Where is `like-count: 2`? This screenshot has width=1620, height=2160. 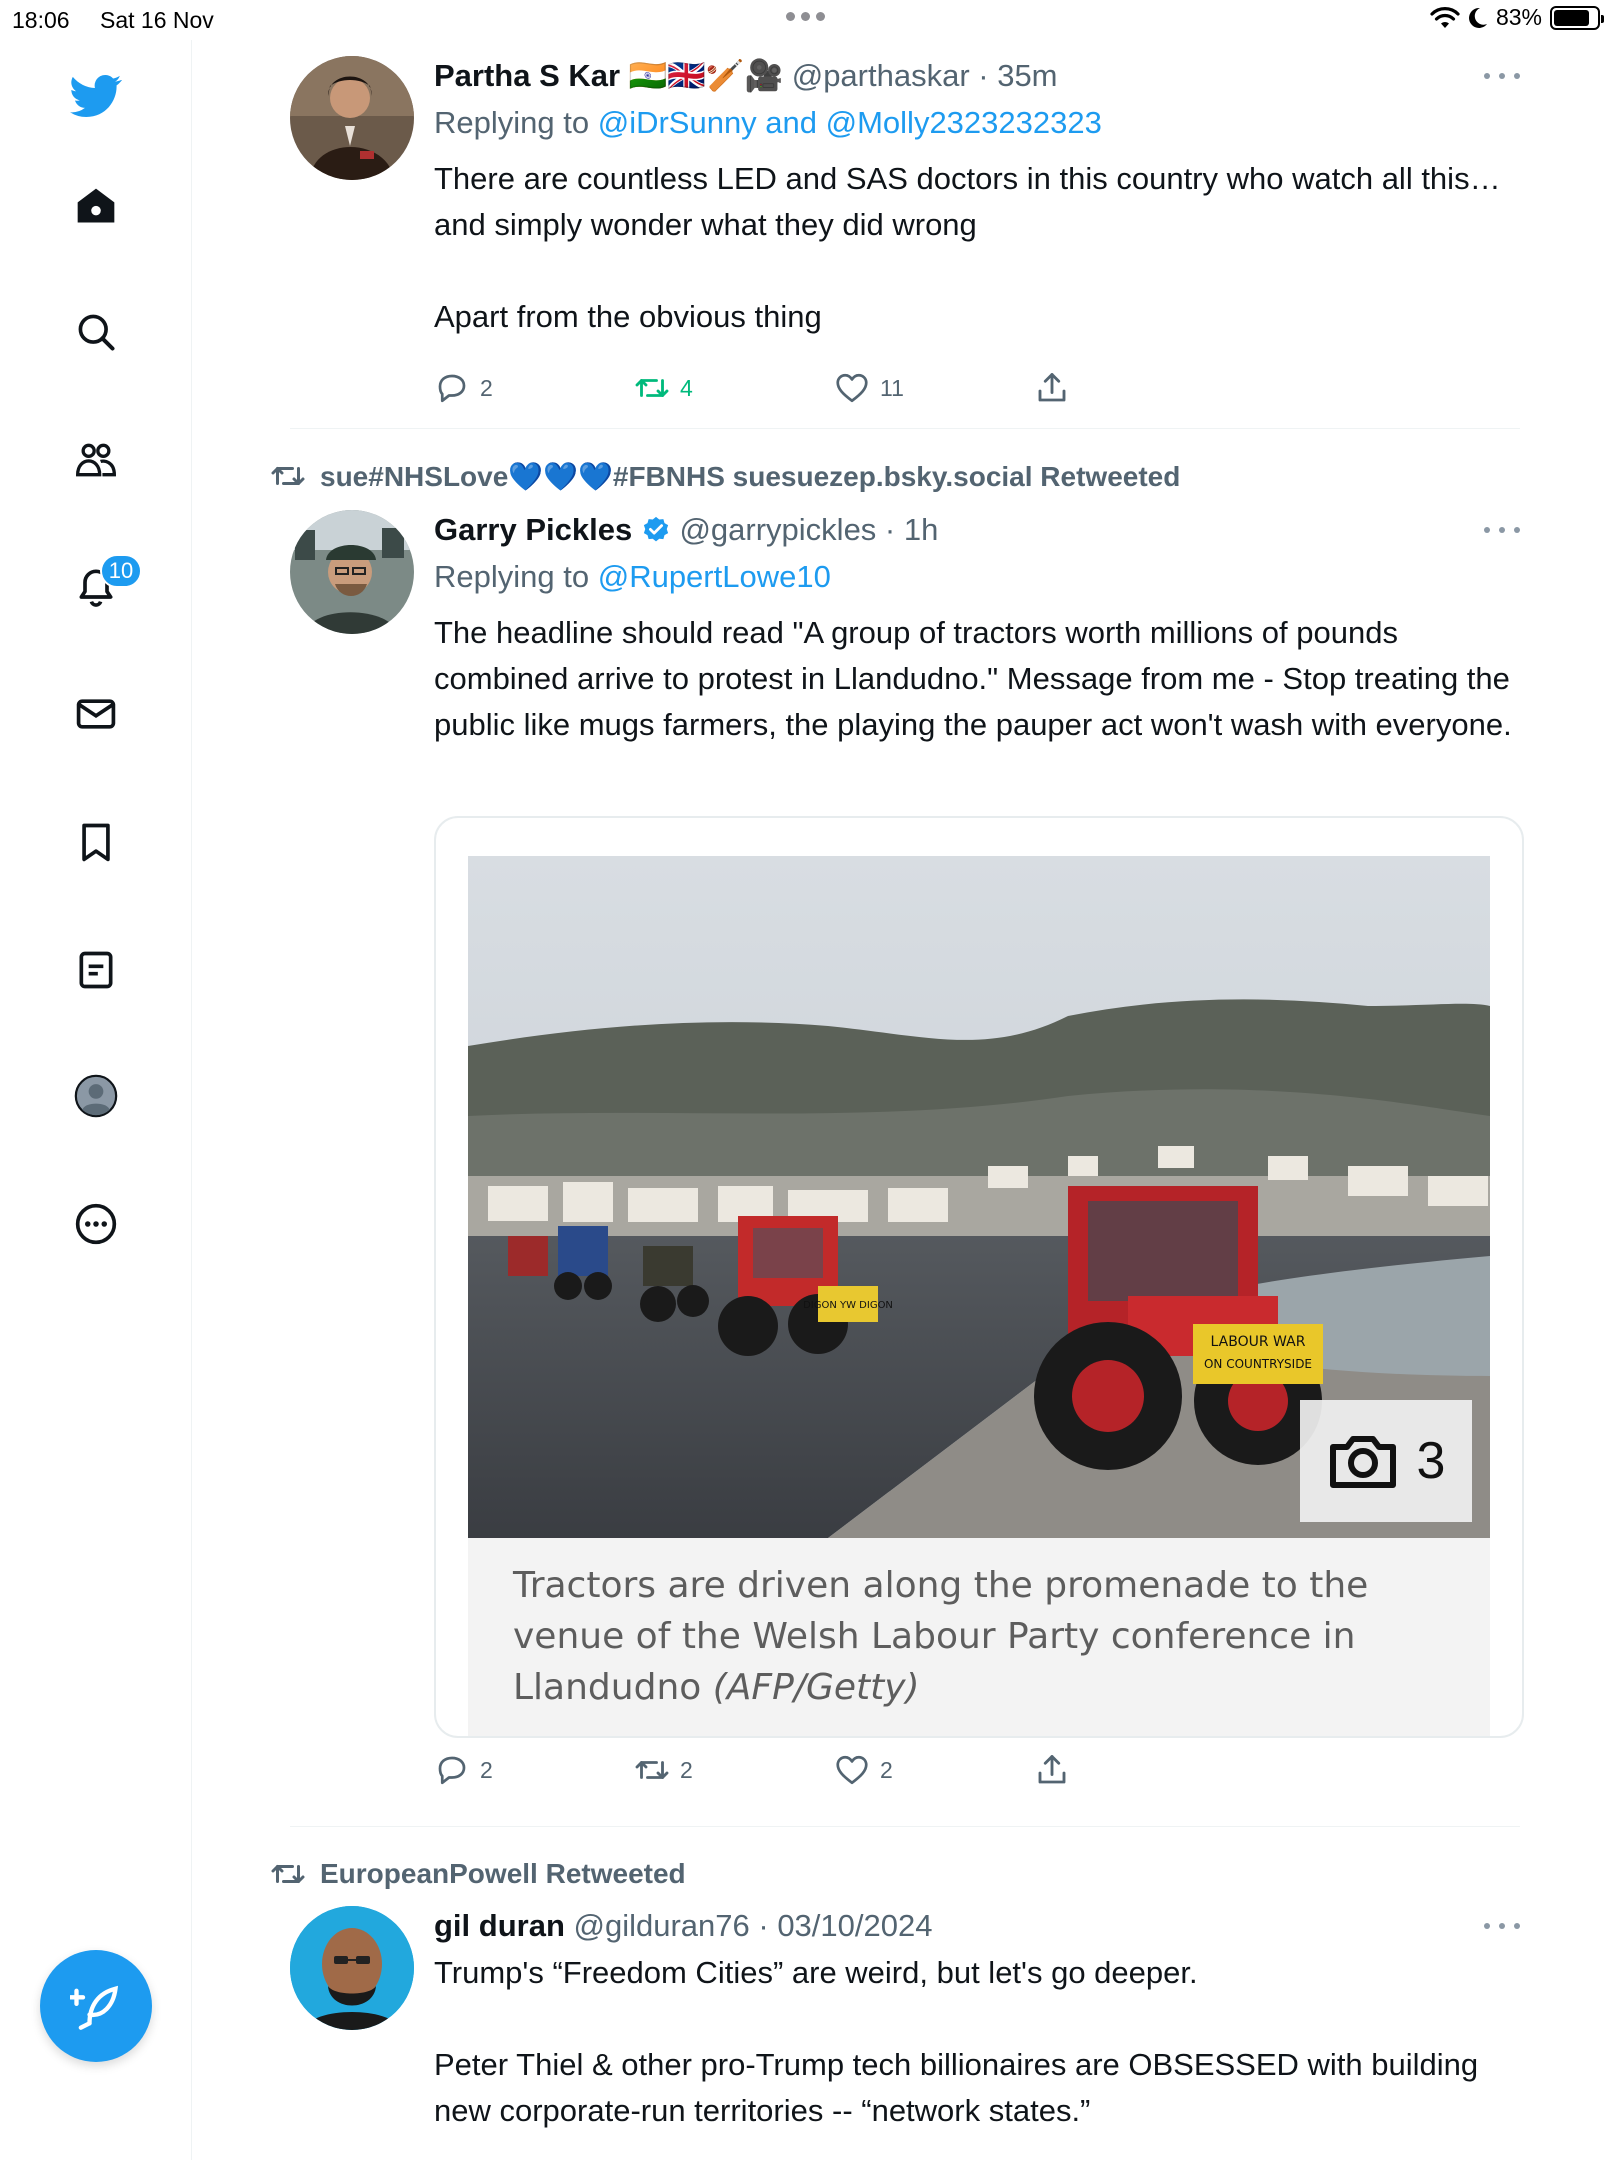 like-count: 2 is located at coordinates (886, 1769).